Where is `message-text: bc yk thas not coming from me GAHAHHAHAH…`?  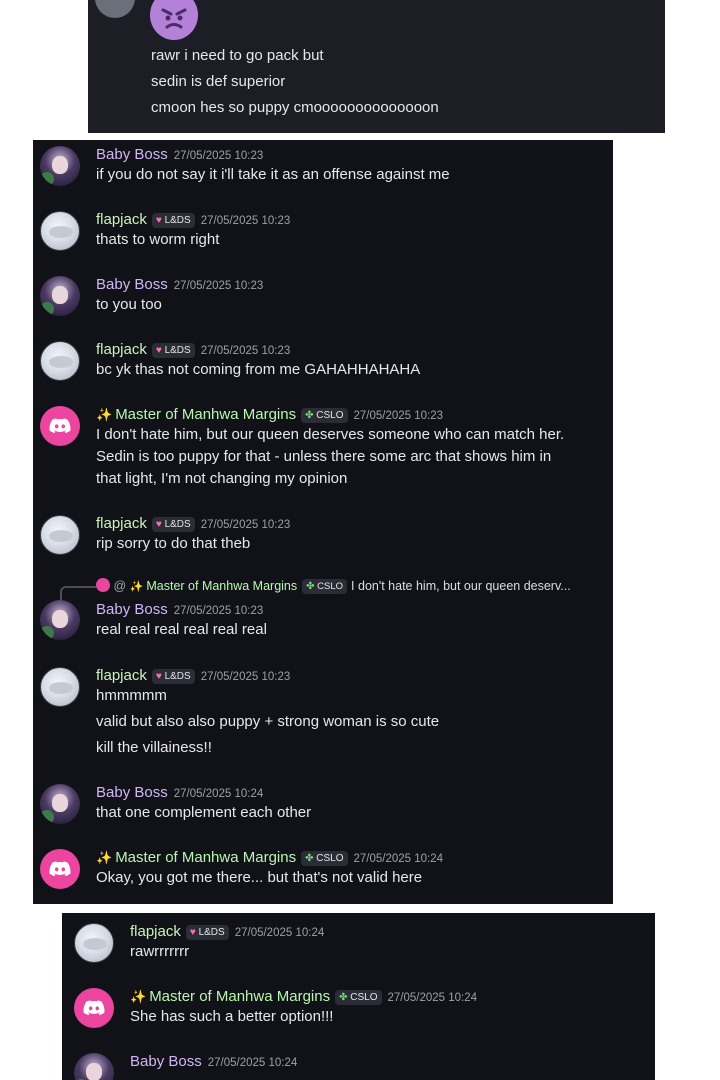
message-text: bc yk thas not coming from me GAHAHHAHAH… is located at coordinates (258, 369).